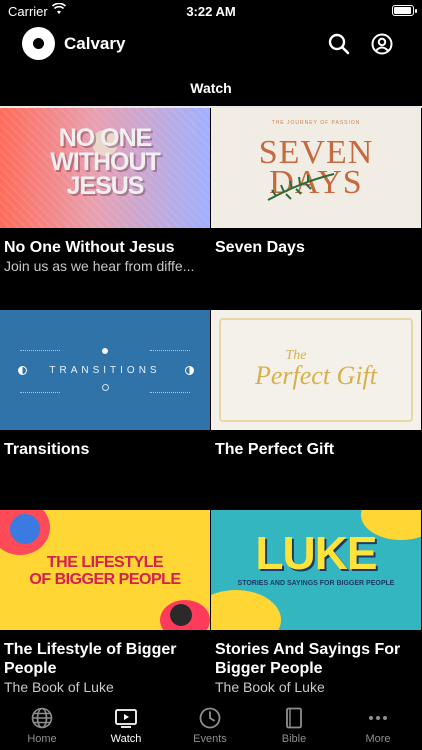  I want to click on tab-more: More, so click(378, 725).